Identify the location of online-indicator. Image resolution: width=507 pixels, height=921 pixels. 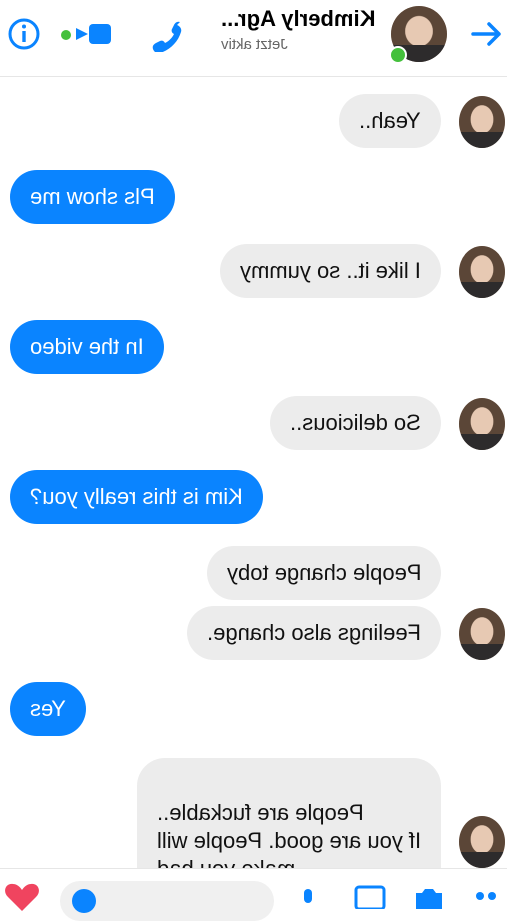
(398, 55).